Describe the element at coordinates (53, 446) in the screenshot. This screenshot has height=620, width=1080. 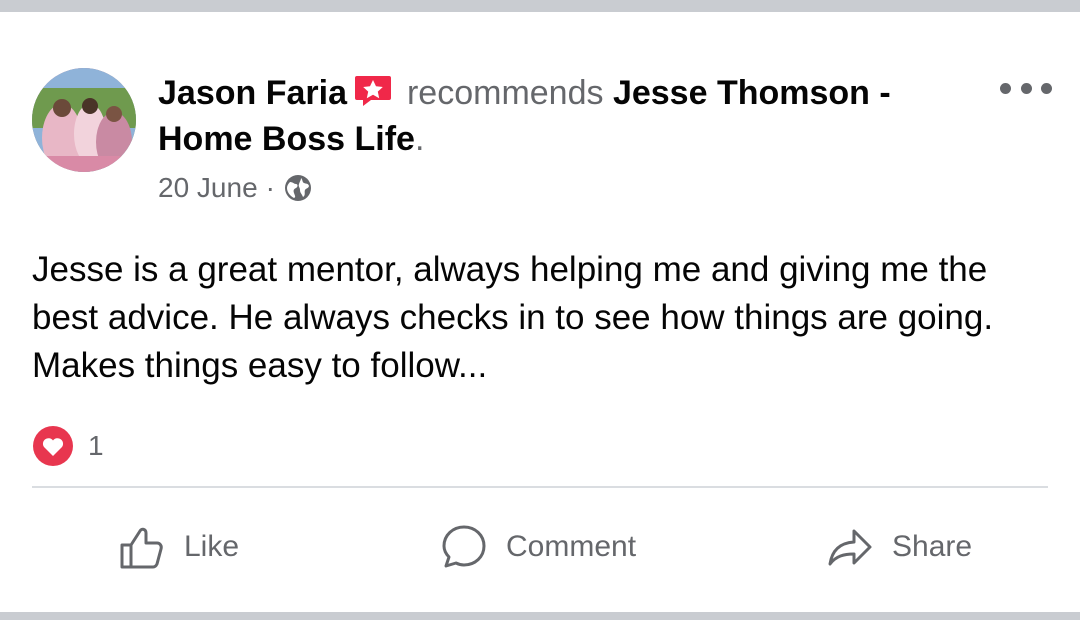
I see `heart-icon` at that location.